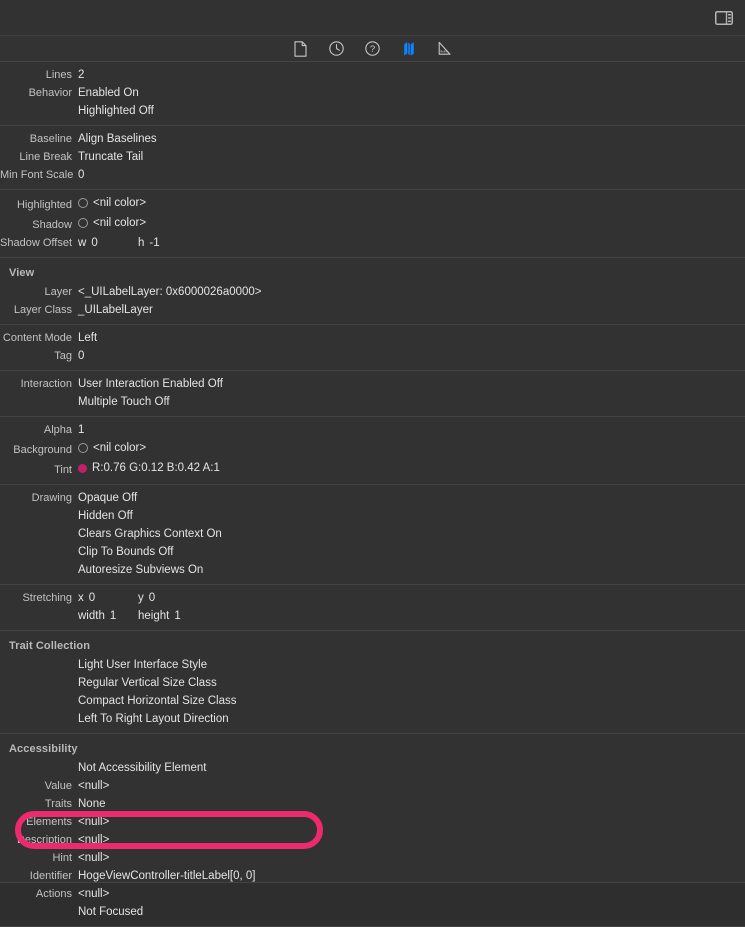  I want to click on ruler-icon, so click(444, 48).